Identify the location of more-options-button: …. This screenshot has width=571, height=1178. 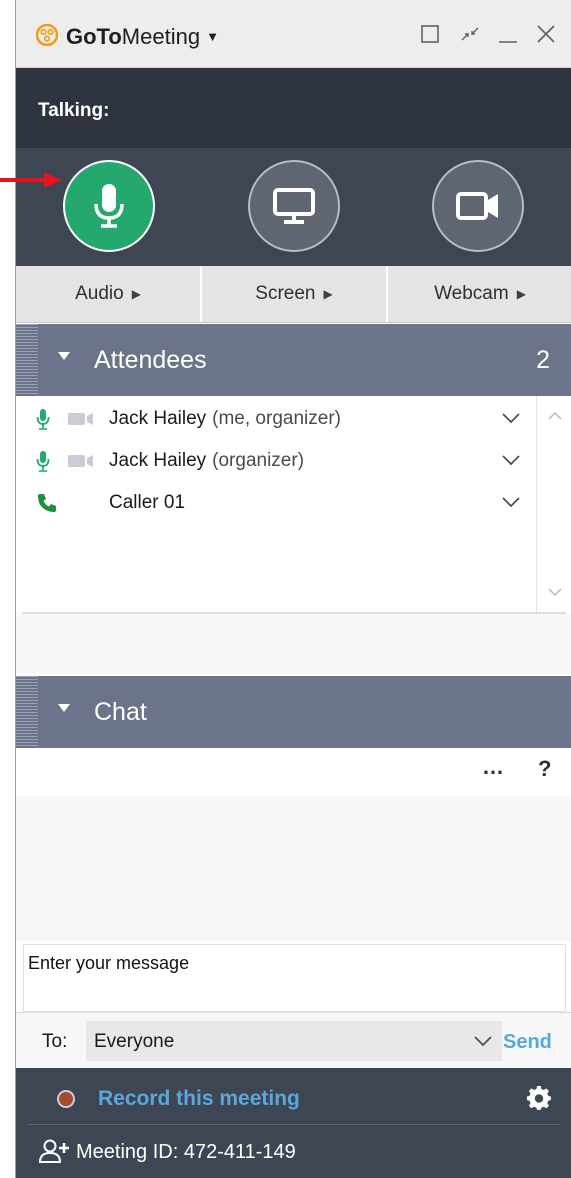
(493, 767).